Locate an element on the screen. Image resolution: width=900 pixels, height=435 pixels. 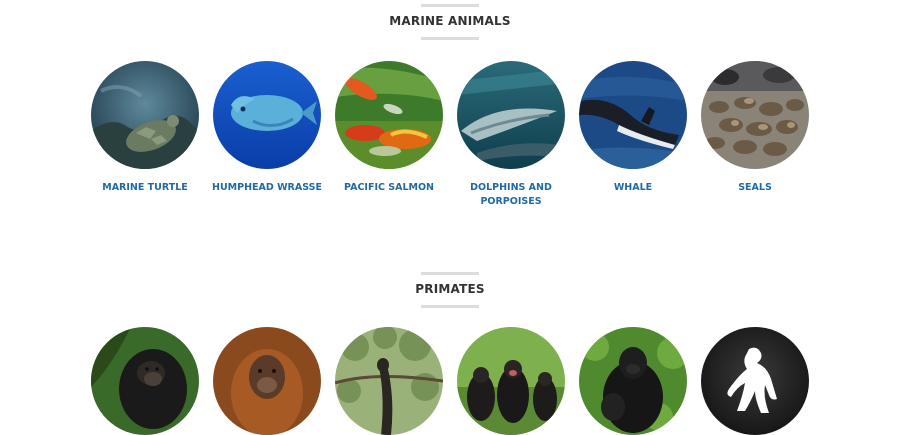
whale-photo is located at coordinates (633, 115).